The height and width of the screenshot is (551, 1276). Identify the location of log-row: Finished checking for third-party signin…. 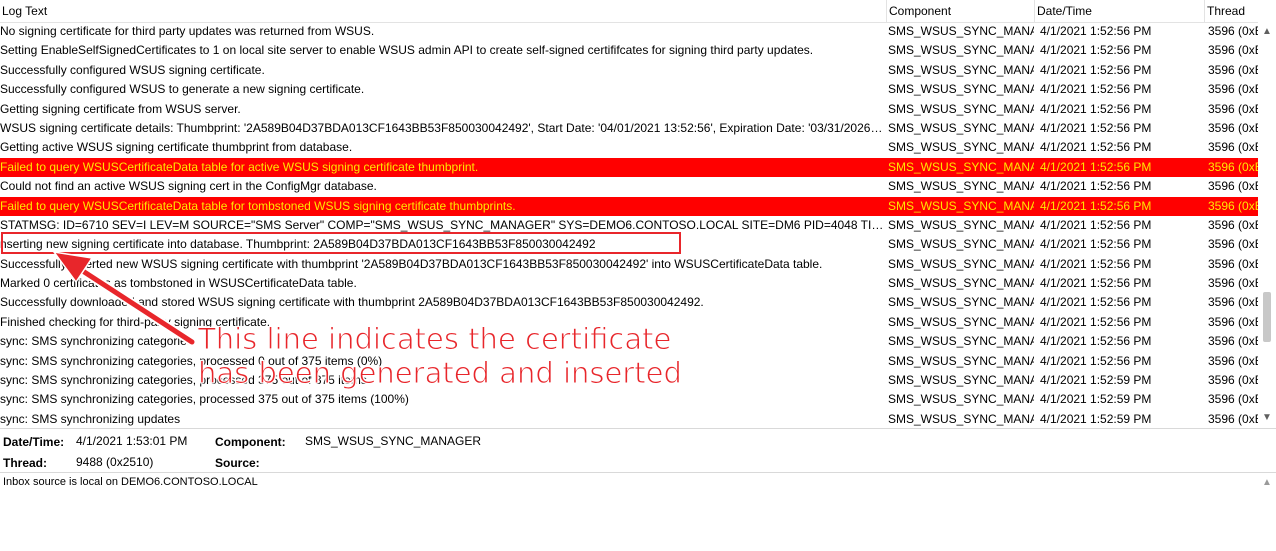
(629, 322).